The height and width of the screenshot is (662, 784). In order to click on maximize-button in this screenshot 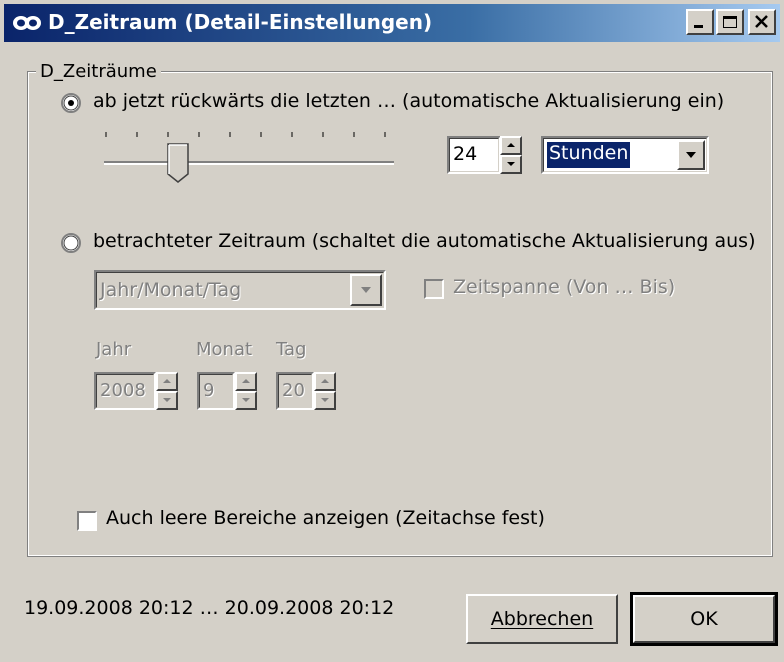, I will do `click(730, 22)`.